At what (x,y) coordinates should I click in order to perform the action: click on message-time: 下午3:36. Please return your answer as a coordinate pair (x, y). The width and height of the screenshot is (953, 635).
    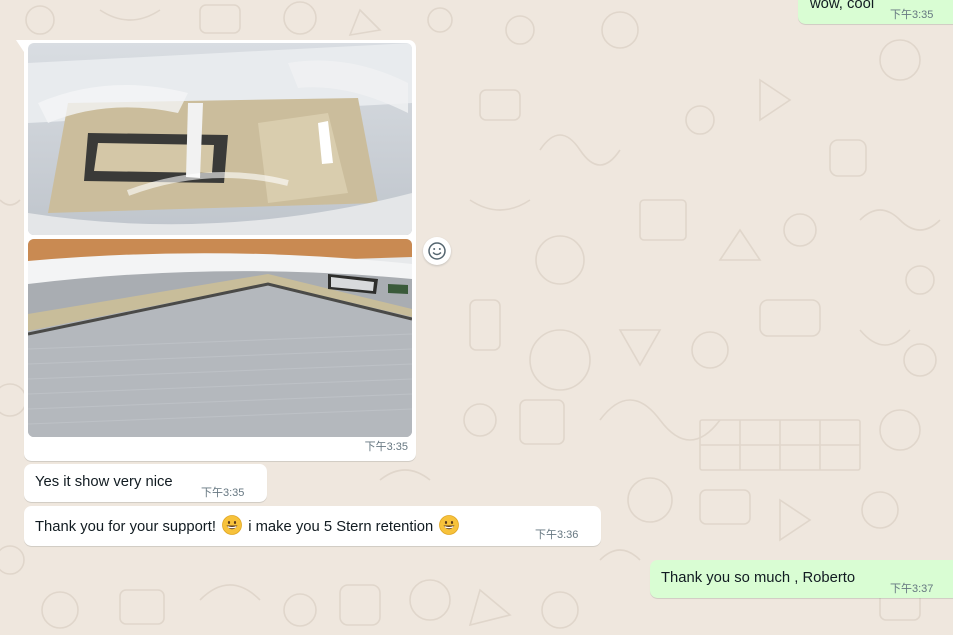
    Looking at the image, I should click on (557, 535).